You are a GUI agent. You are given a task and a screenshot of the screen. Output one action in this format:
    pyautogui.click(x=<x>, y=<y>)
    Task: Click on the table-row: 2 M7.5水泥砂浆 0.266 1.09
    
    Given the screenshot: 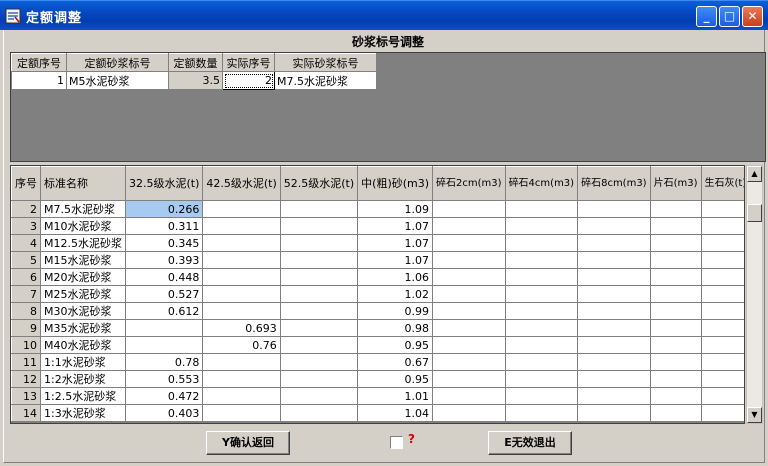 What is the action you would take?
    pyautogui.click(x=377, y=209)
    